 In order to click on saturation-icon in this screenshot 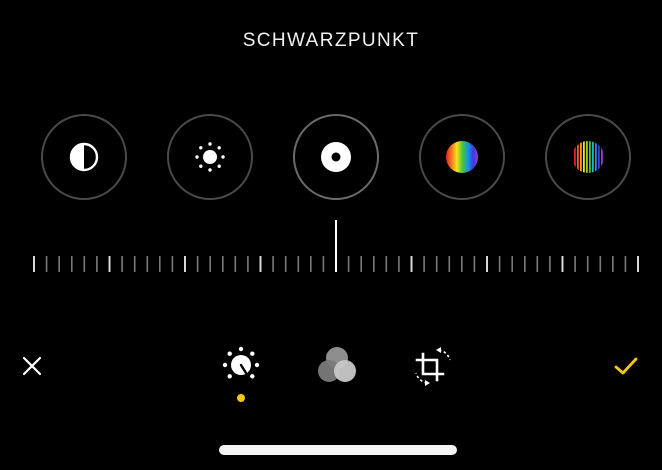, I will do `click(462, 157)`.